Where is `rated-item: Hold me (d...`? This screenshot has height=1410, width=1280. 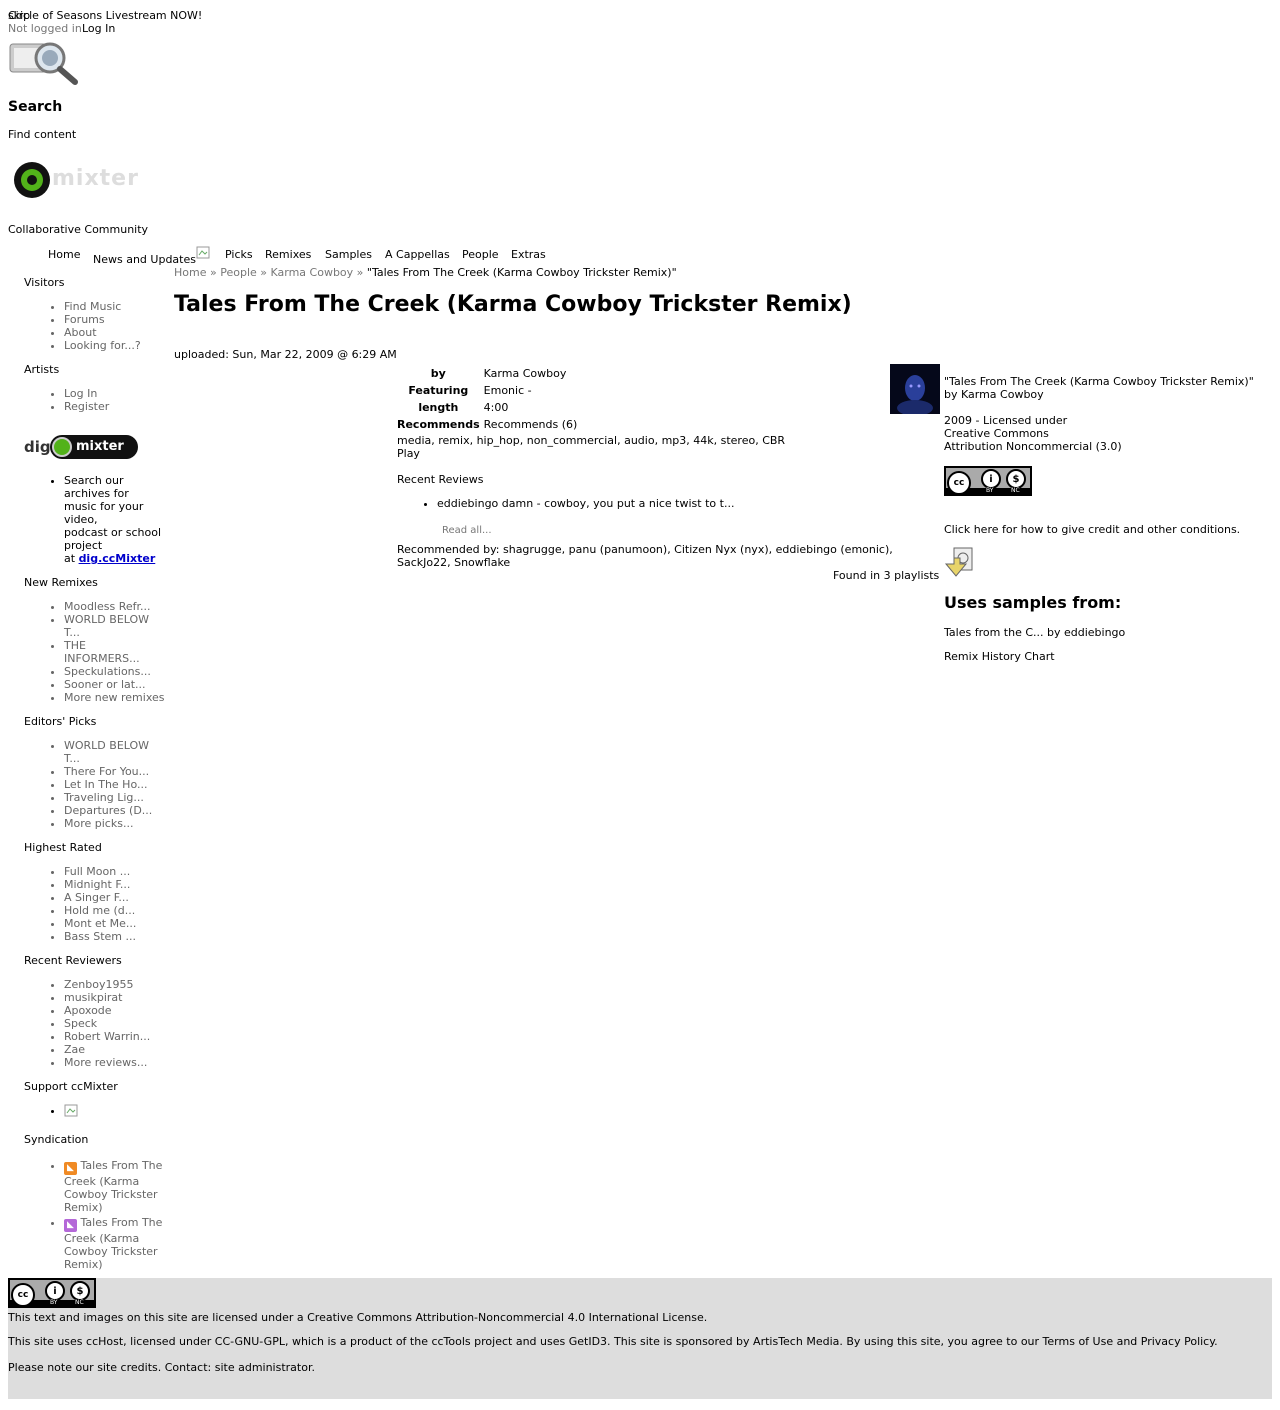
rated-item: Hold me (d... is located at coordinates (119, 910).